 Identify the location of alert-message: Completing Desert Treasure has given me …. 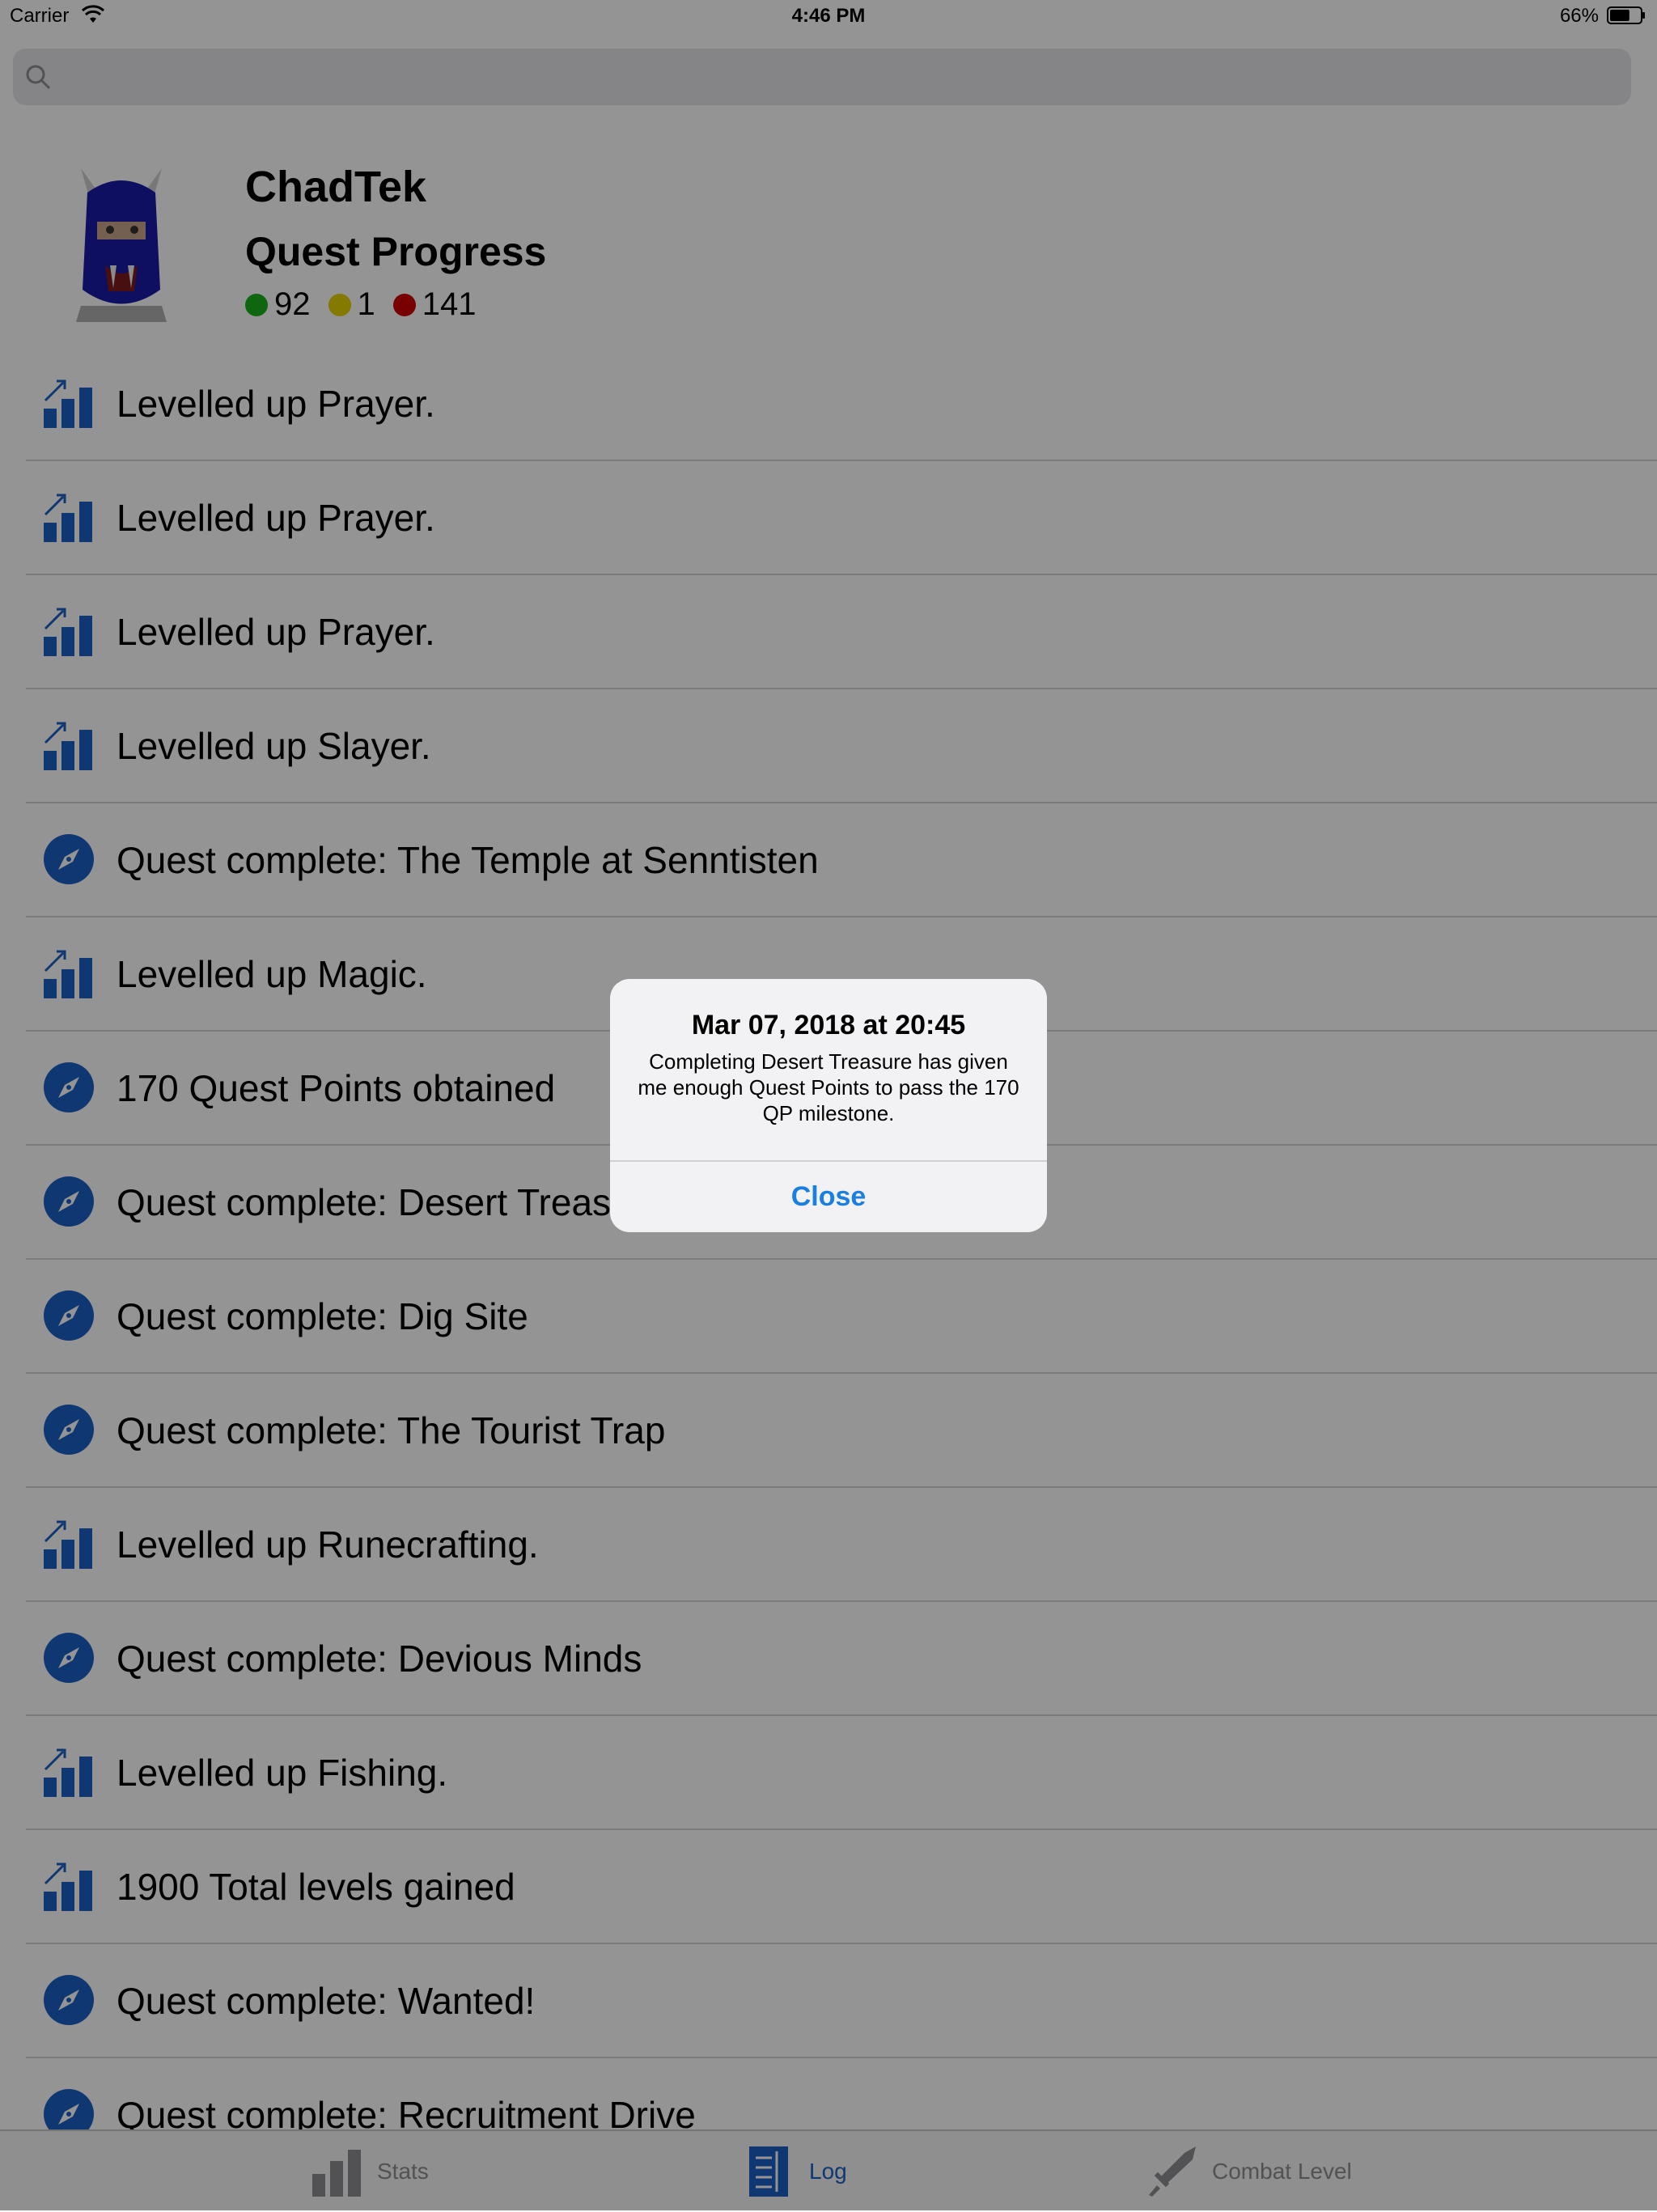
(828, 1087).